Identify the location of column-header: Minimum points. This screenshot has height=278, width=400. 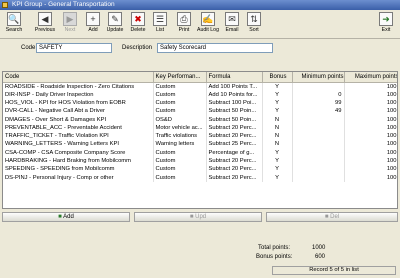
(318, 77).